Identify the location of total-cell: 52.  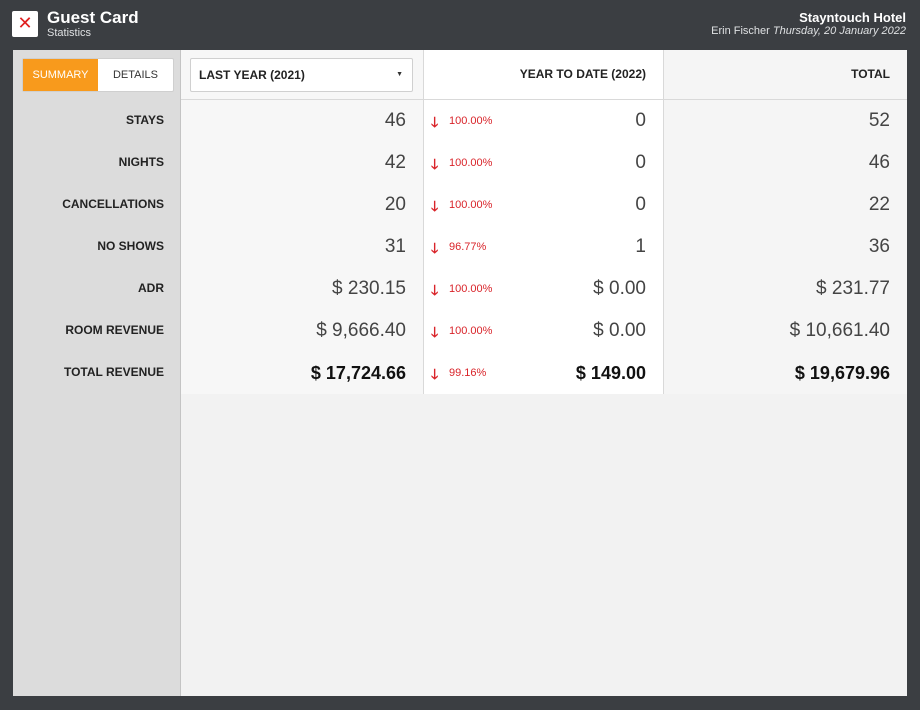
(785, 121).